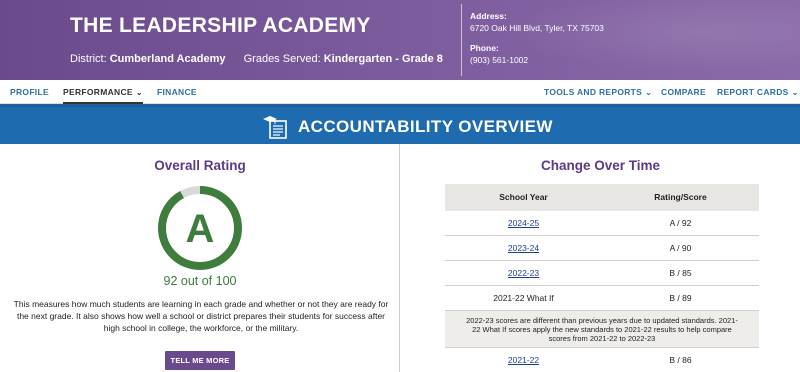  What do you see at coordinates (523, 223) in the screenshot?
I see `year-link: 2024-25` at bounding box center [523, 223].